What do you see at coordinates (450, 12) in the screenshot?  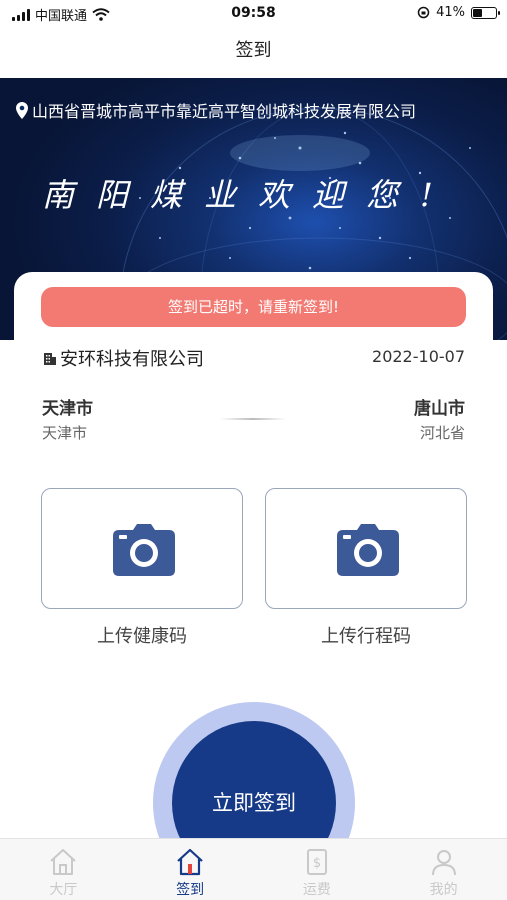 I see `battery-percent: 41%` at bounding box center [450, 12].